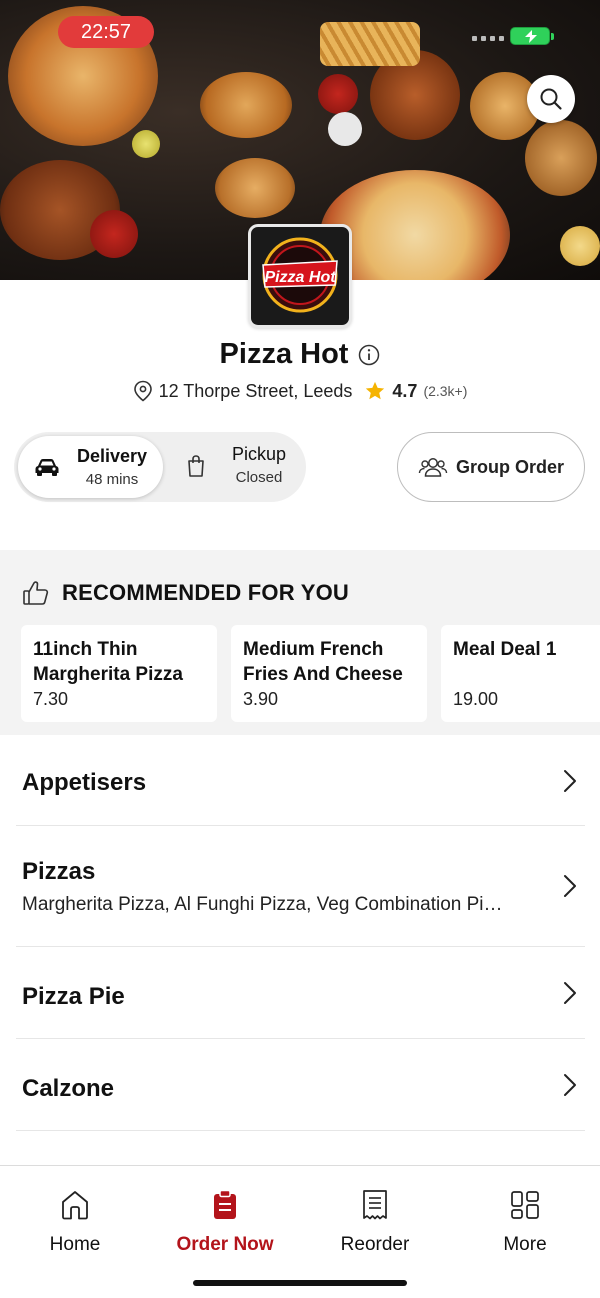 This screenshot has height=1298, width=600. What do you see at coordinates (259, 477) in the screenshot?
I see `pickup-status: Closed` at bounding box center [259, 477].